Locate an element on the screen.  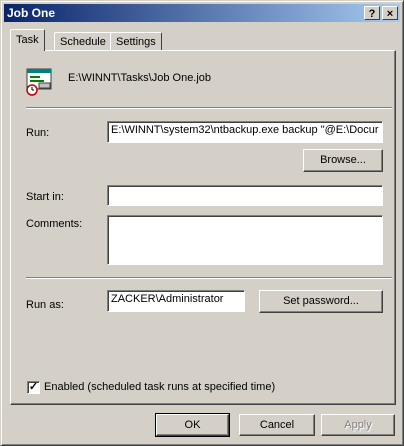
title-bar: Job One ? × is located at coordinates (202, 13).